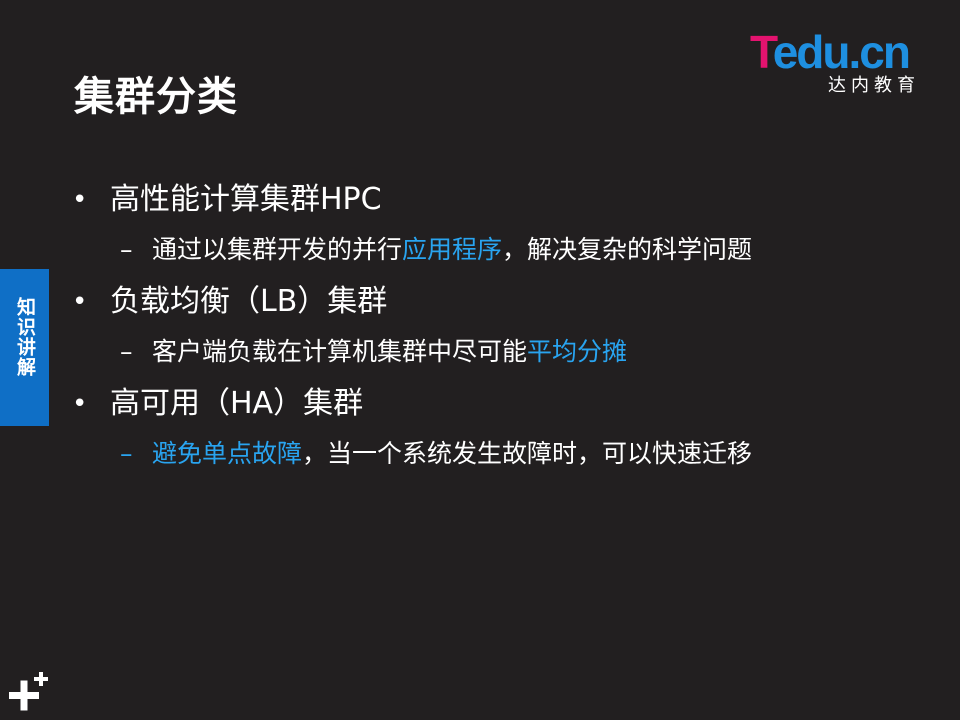  I want to click on sub-text-highlight: 应用程序, so click(452, 249).